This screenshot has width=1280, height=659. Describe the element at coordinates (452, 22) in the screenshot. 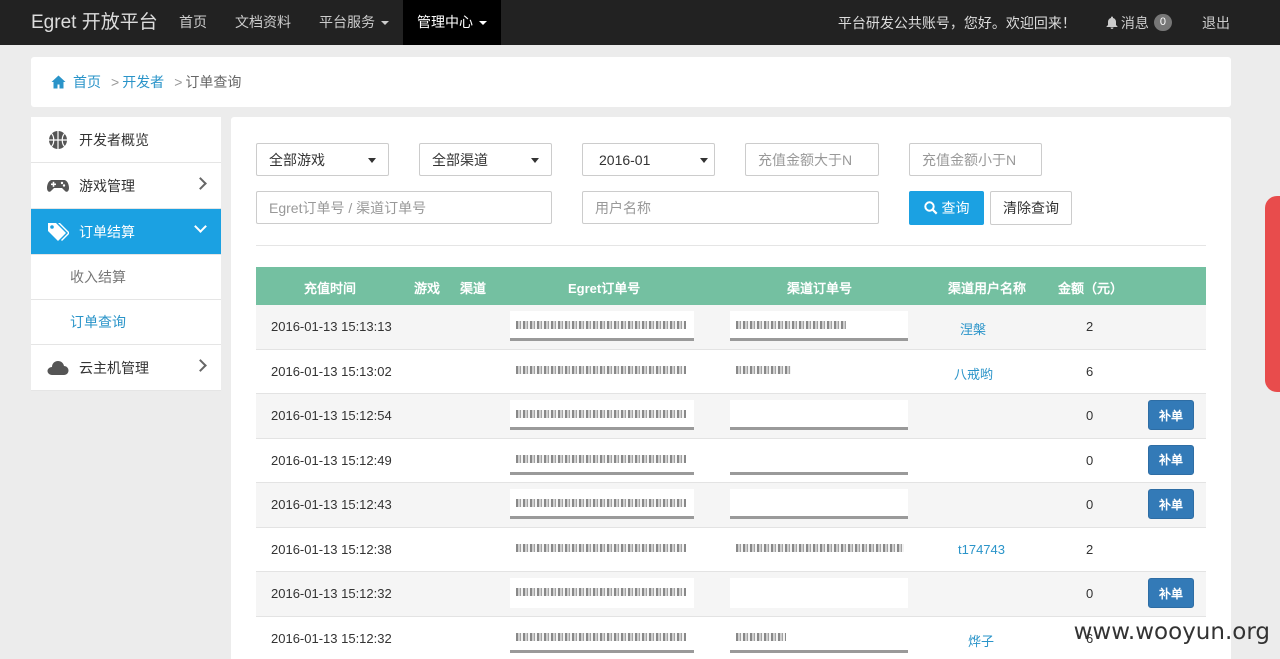

I see `nav-admin-center: 管理中心` at that location.